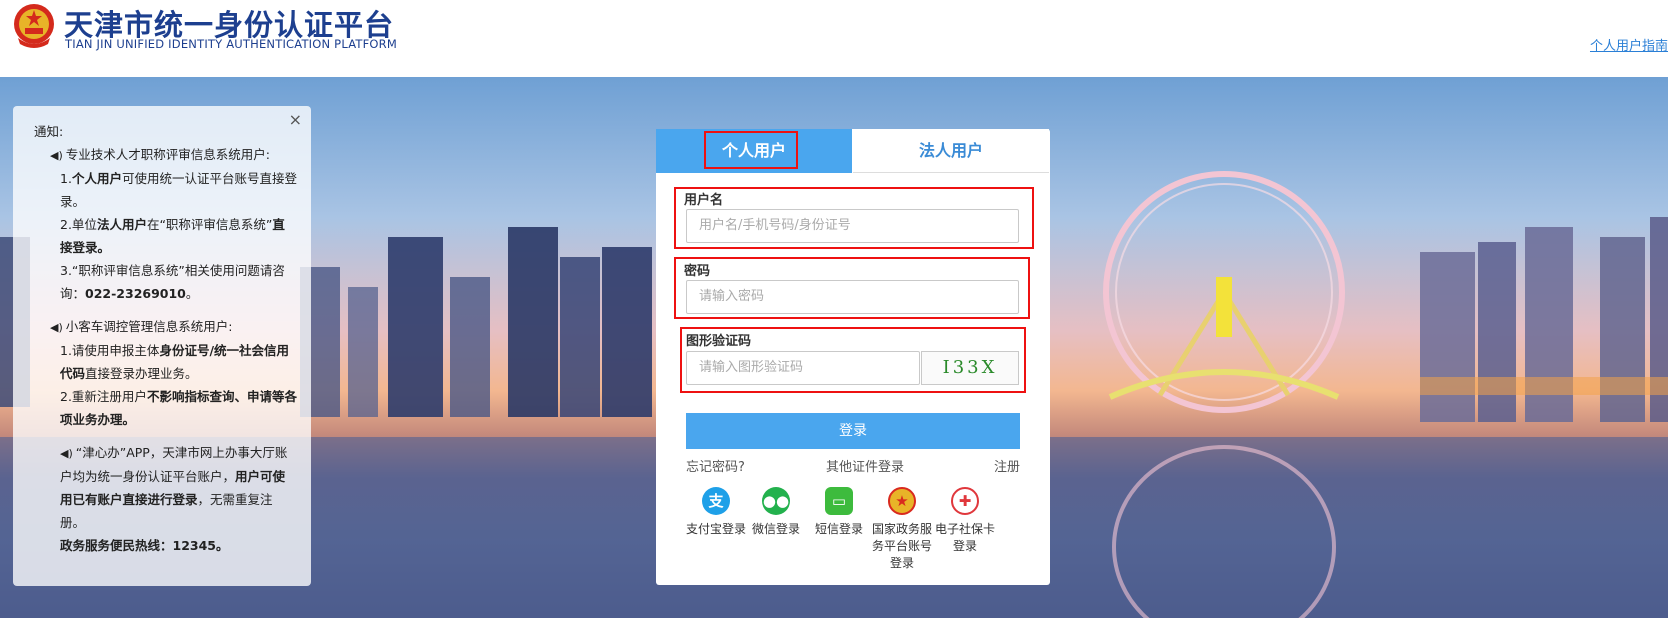 This screenshot has width=1668, height=618. Describe the element at coordinates (964, 537) in the screenshot. I see `alt-login-label: 电子社保卡登录` at that location.